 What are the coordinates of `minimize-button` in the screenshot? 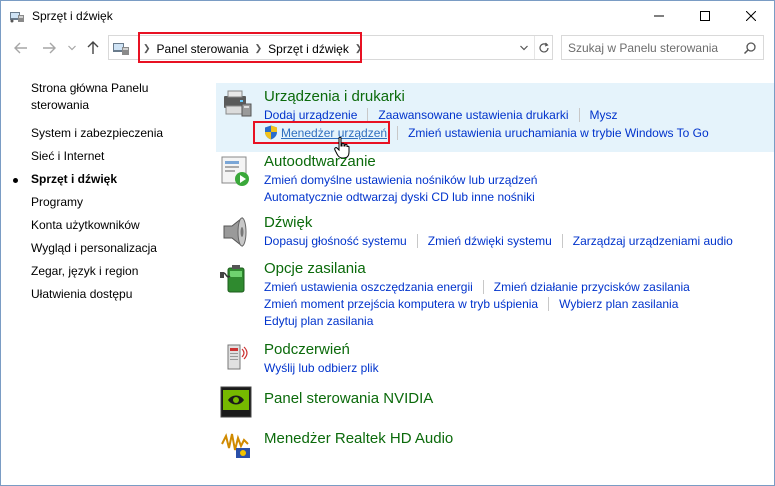 It's located at (659, 16).